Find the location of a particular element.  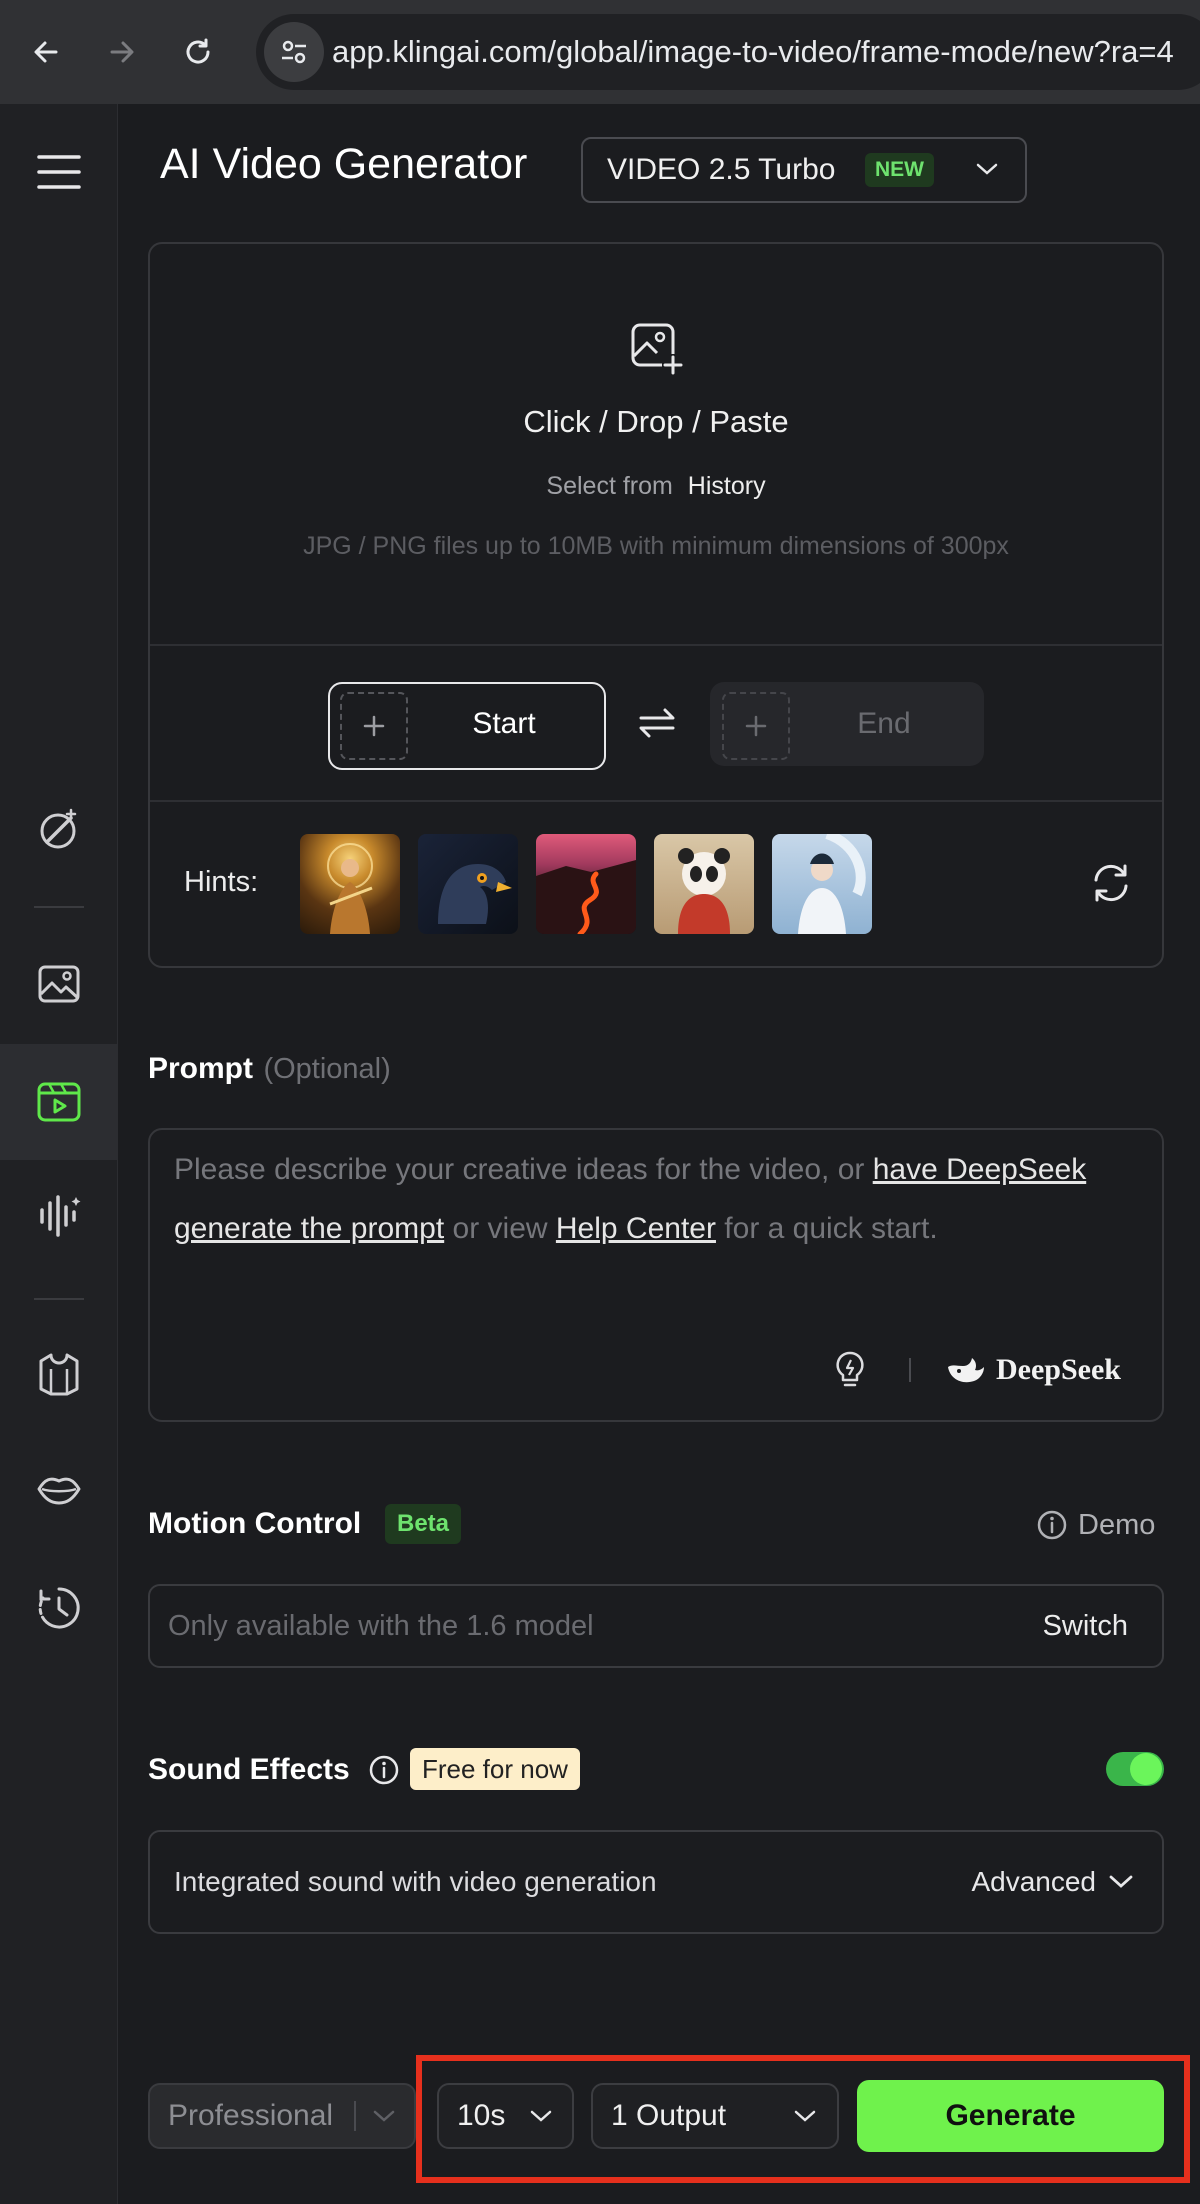

prompt-title: Prompt is located at coordinates (200, 1068).